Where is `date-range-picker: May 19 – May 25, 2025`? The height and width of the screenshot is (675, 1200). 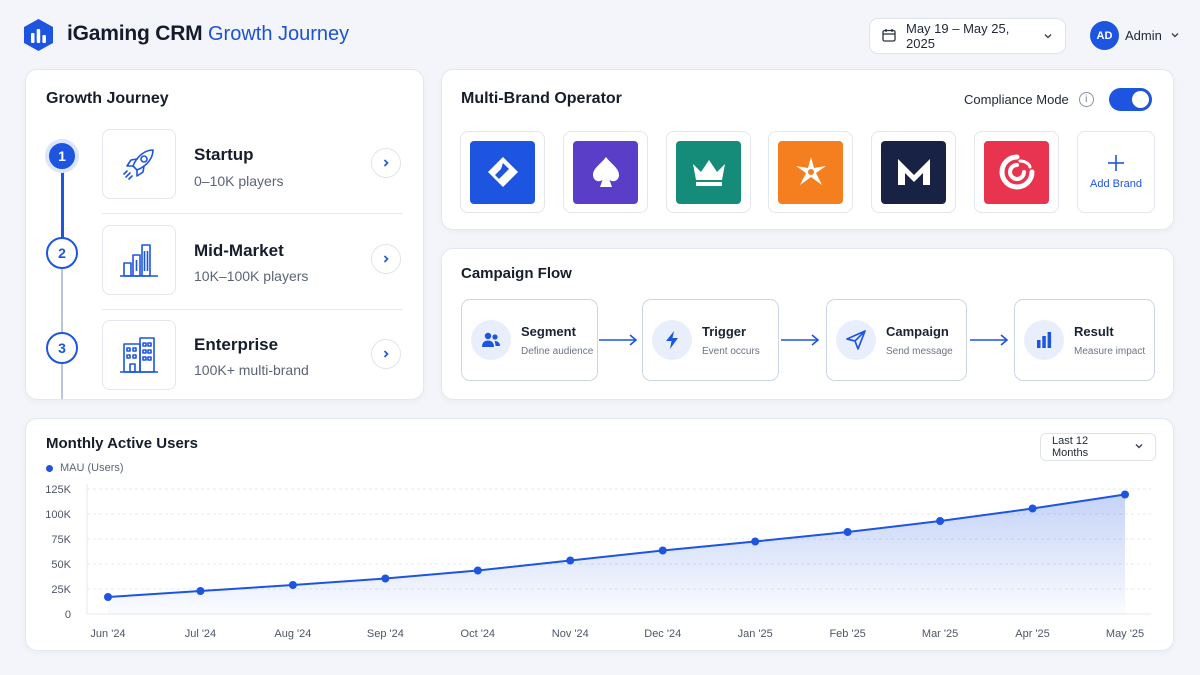 date-range-picker: May 19 – May 25, 2025 is located at coordinates (967, 36).